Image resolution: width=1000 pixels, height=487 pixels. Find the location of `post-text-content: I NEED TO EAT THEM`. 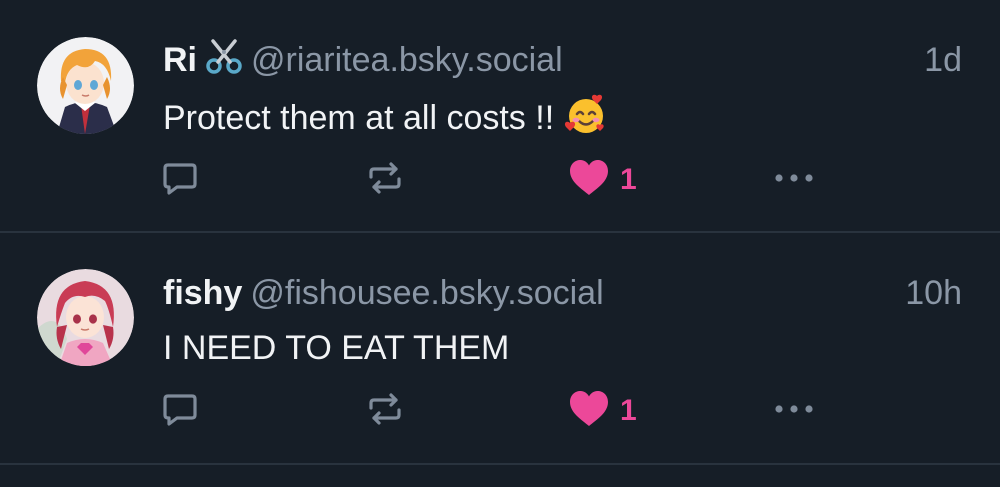

post-text-content: I NEED TO EAT THEM is located at coordinates (336, 348).